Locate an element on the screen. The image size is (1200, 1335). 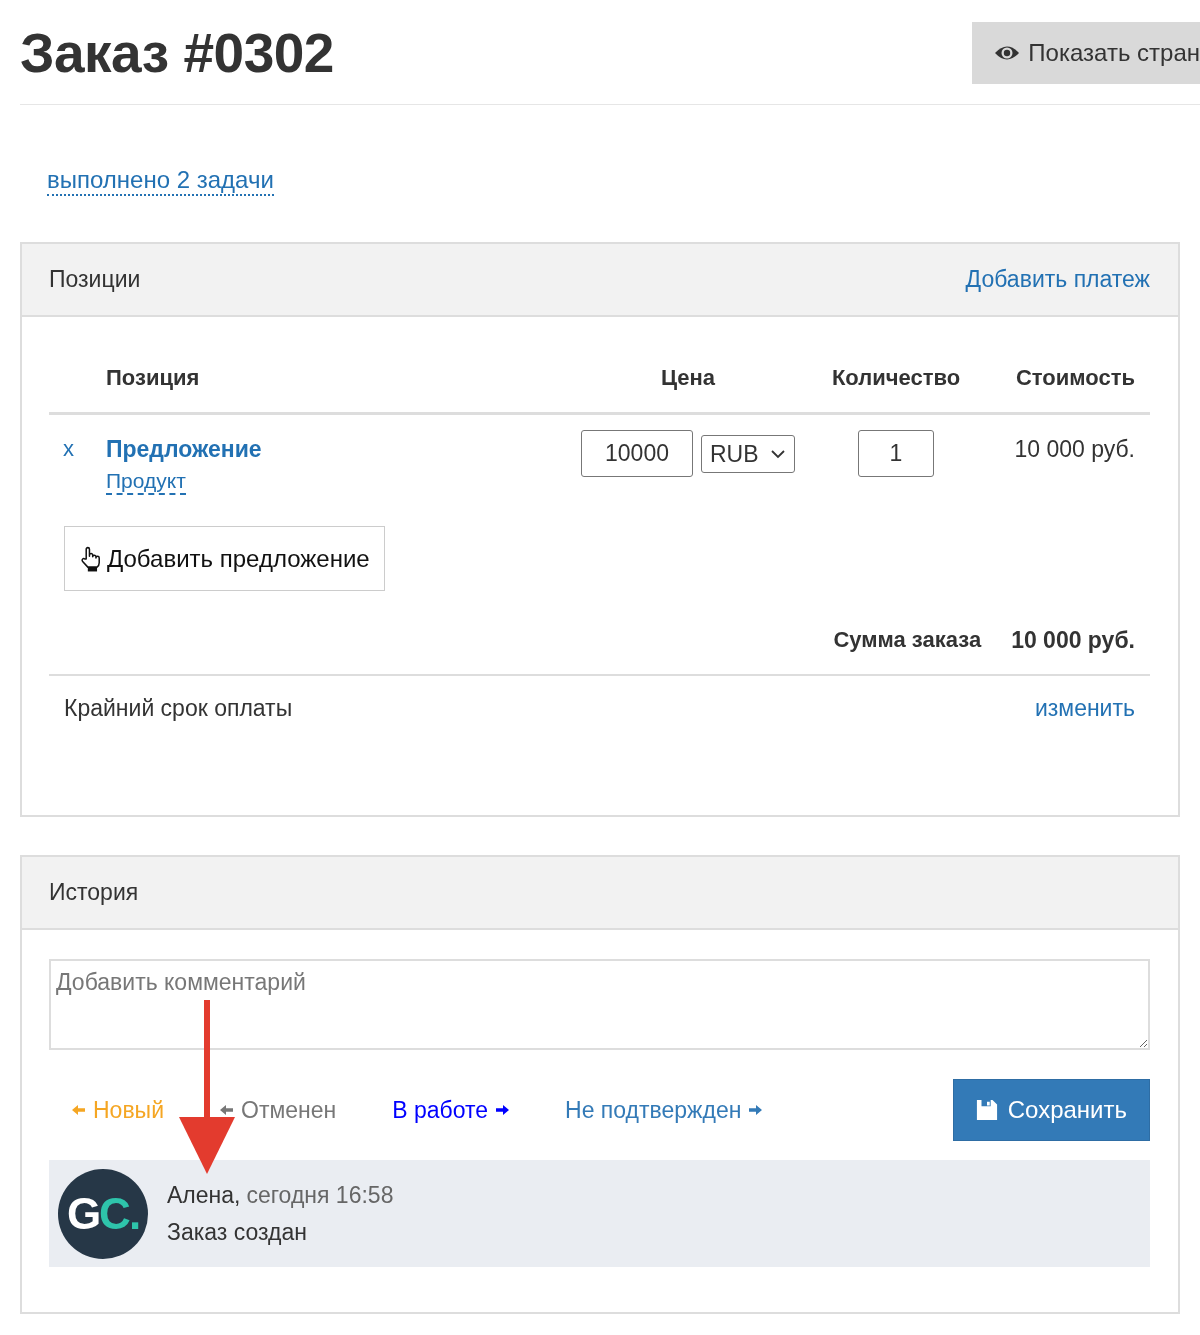
page-title: Заказ #0302 is located at coordinates (177, 53).